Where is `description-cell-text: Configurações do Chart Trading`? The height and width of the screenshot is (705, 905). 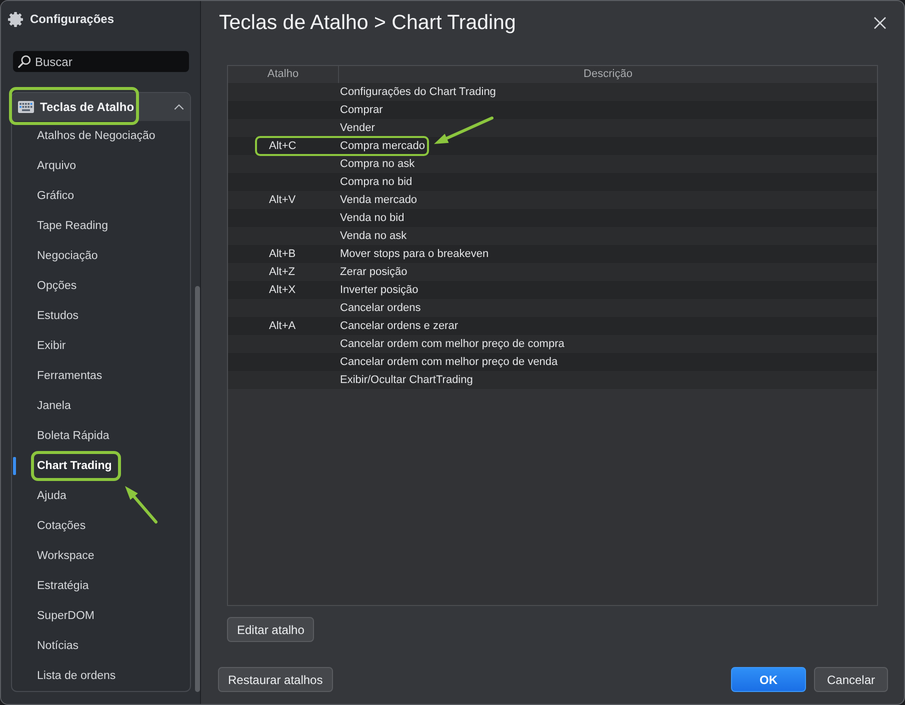 description-cell-text: Configurações do Chart Trading is located at coordinates (418, 92).